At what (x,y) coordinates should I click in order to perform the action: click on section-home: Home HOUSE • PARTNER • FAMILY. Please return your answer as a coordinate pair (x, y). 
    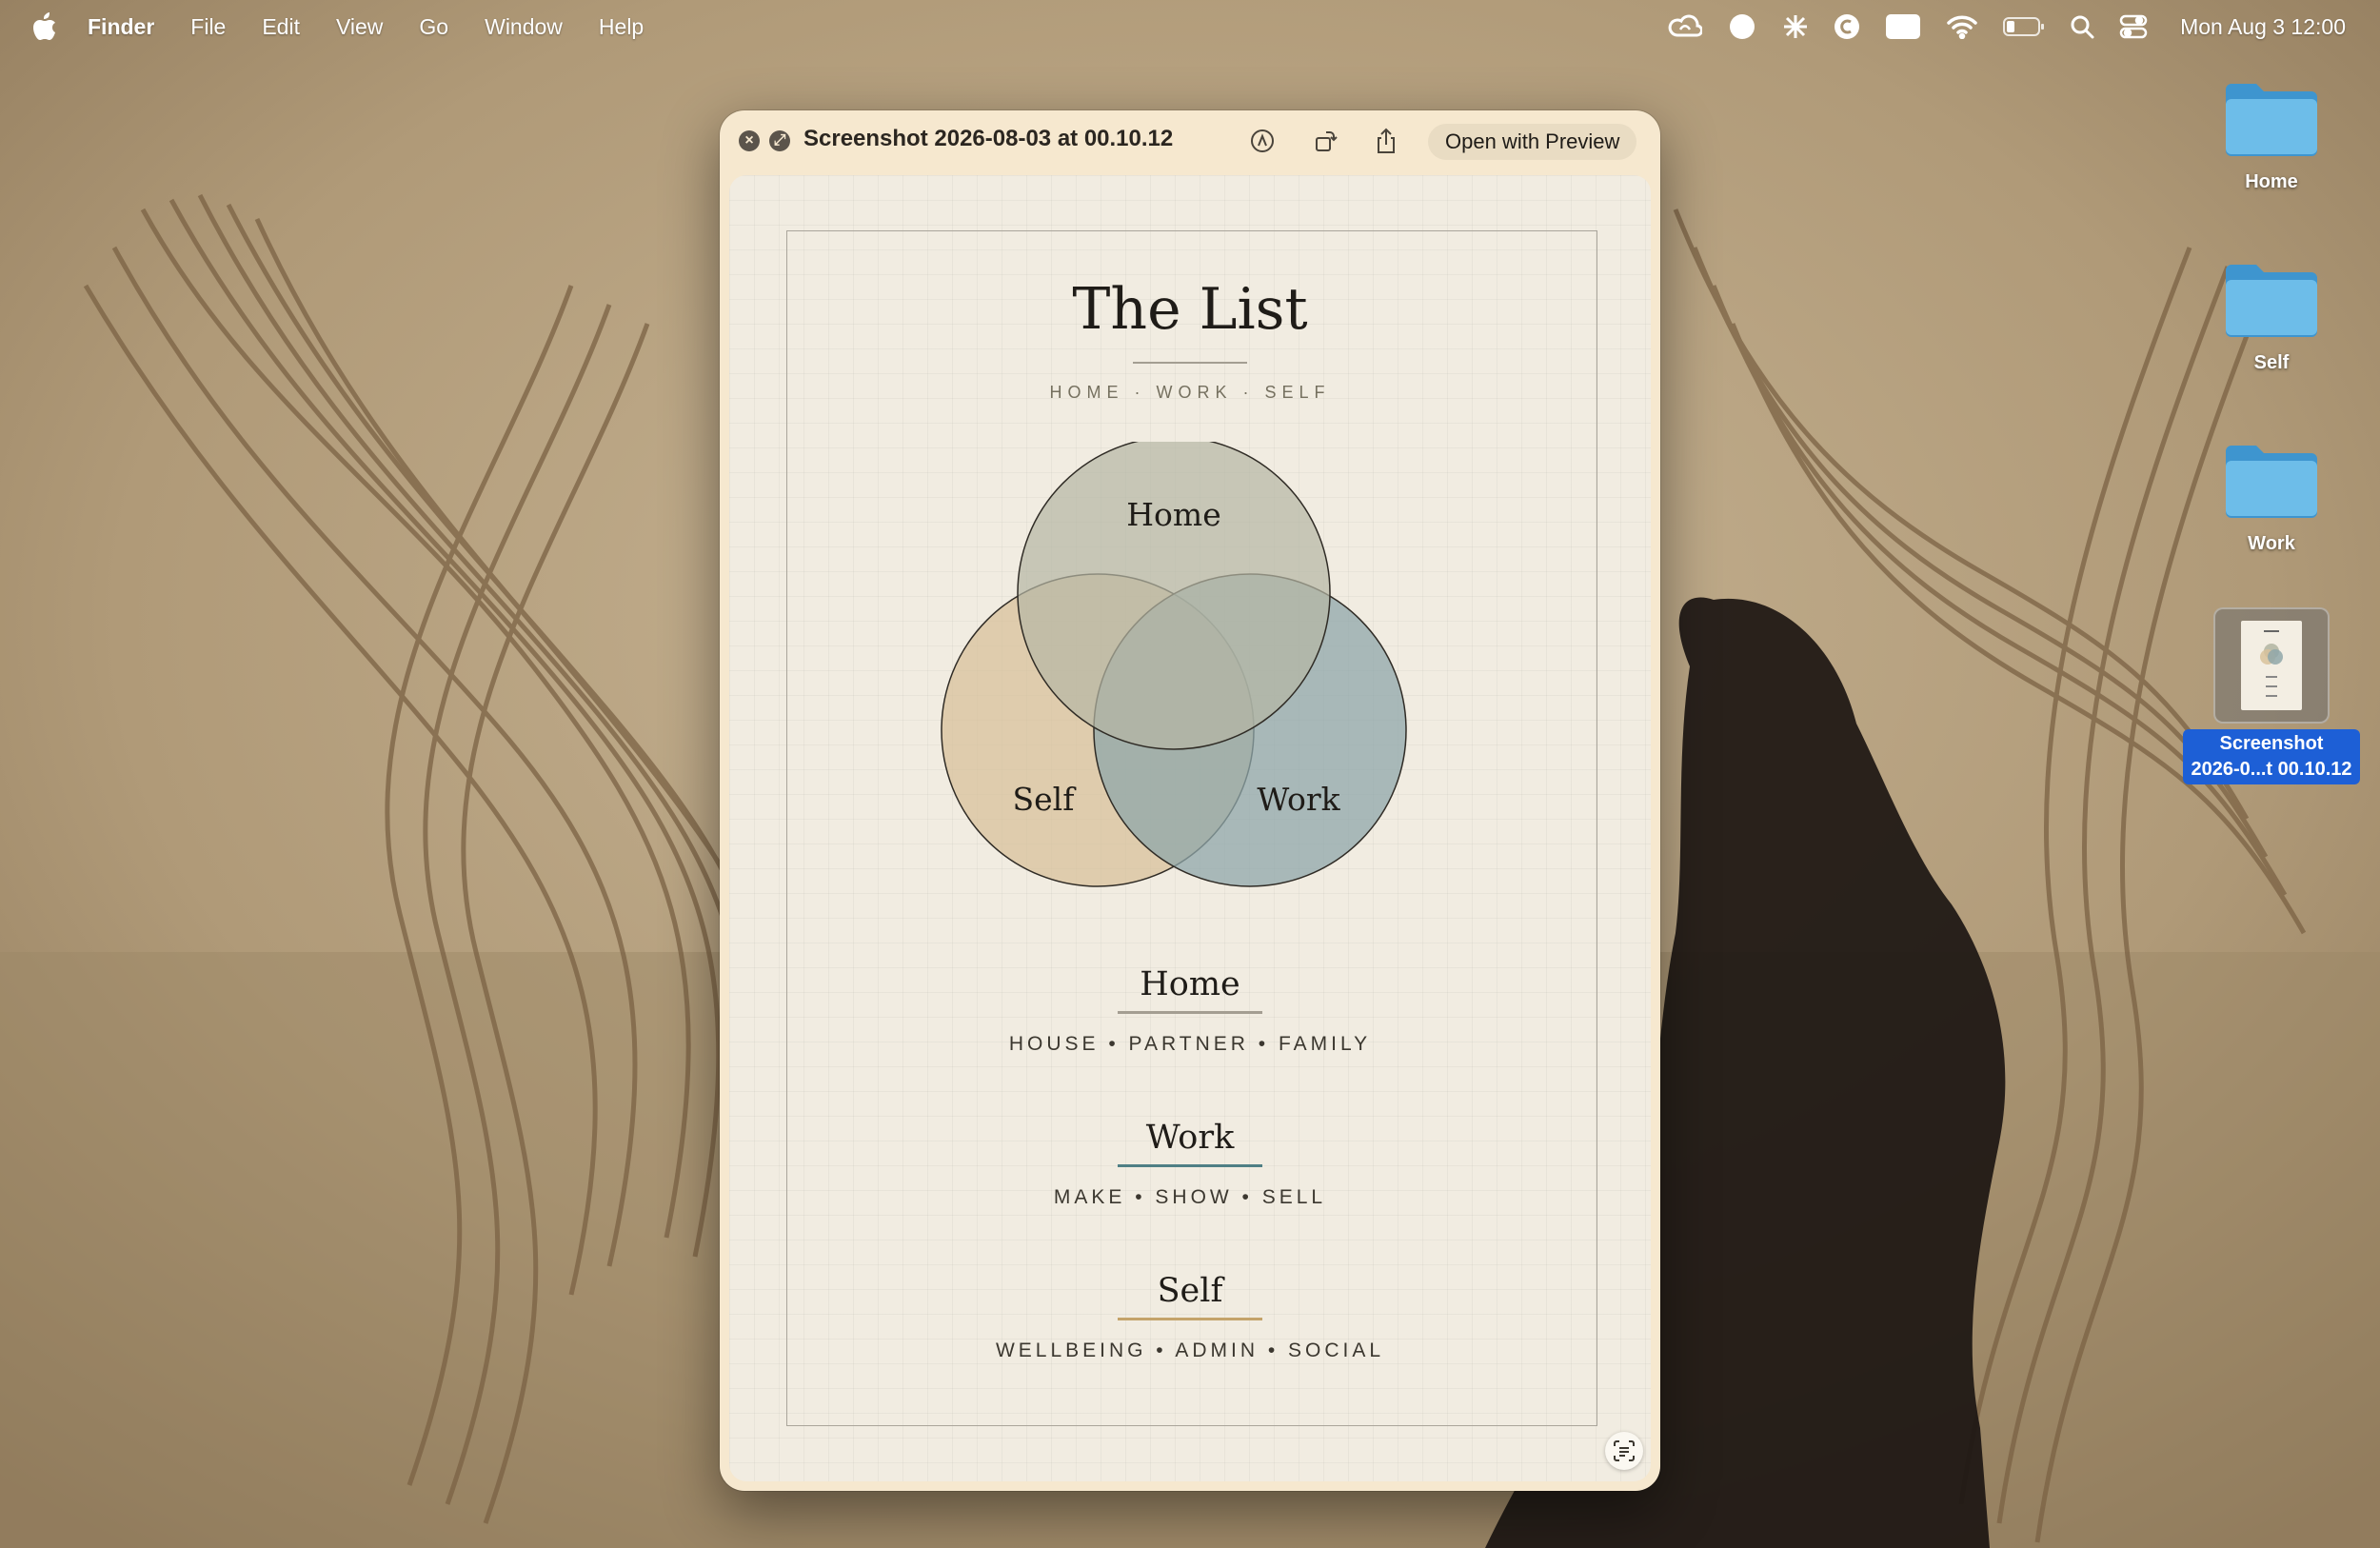
    Looking at the image, I should click on (1190, 1010).